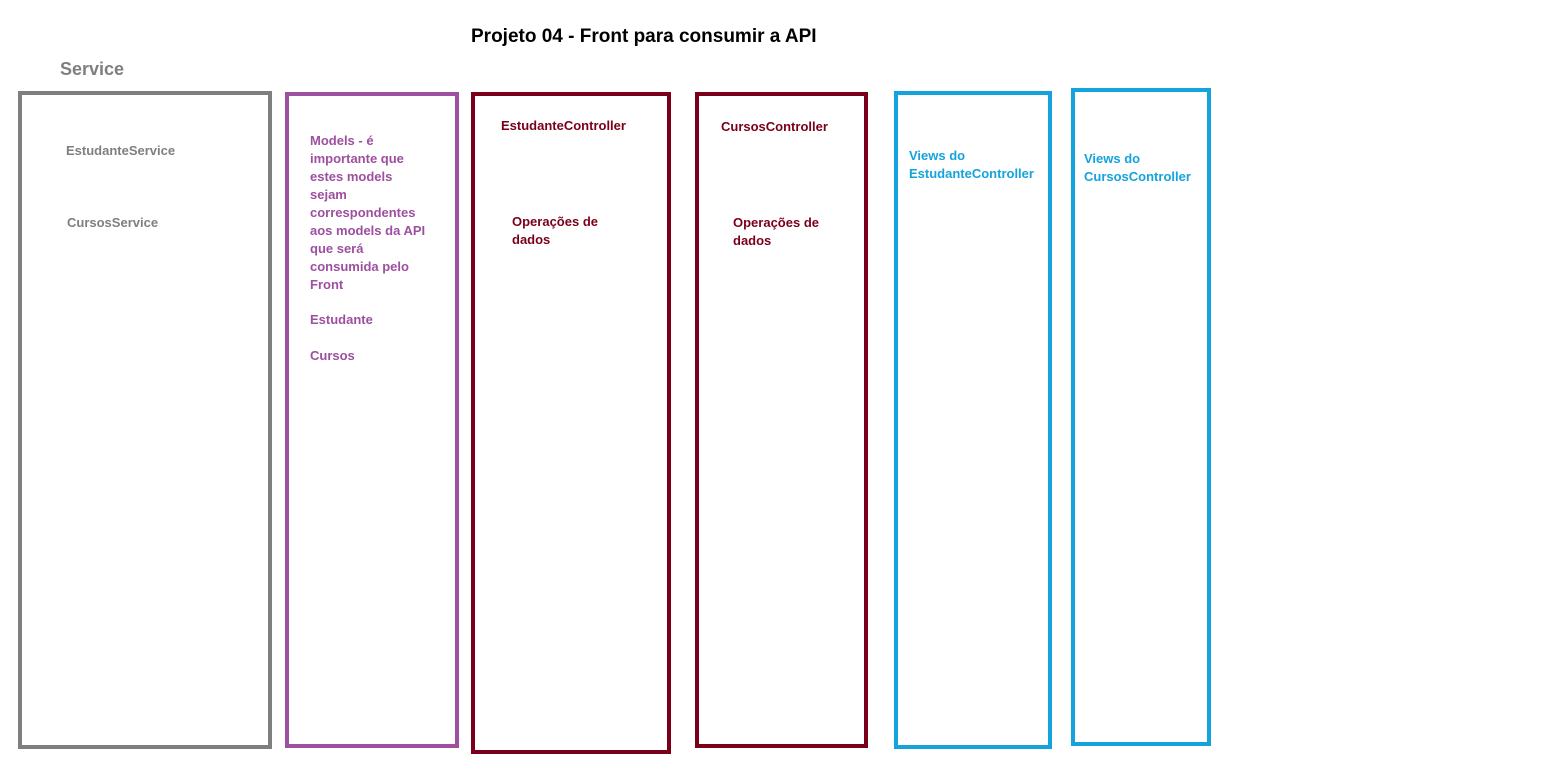 This screenshot has width=1547, height=768. I want to click on views-cursos-box, so click(1141, 417).